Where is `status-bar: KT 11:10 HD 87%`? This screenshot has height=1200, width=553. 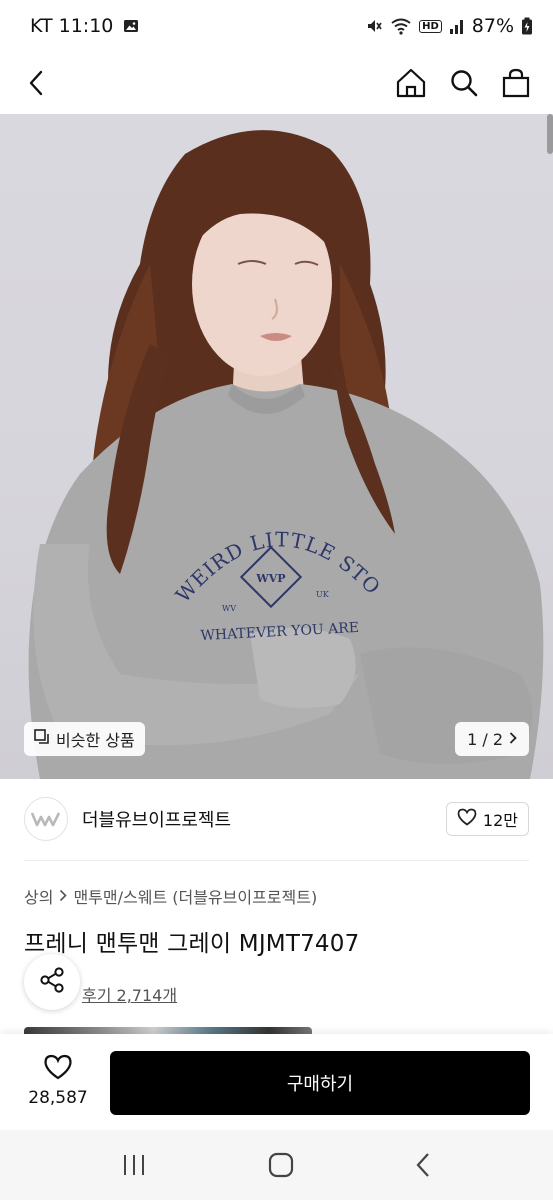
status-bar: KT 11:10 HD 87% is located at coordinates (276, 26).